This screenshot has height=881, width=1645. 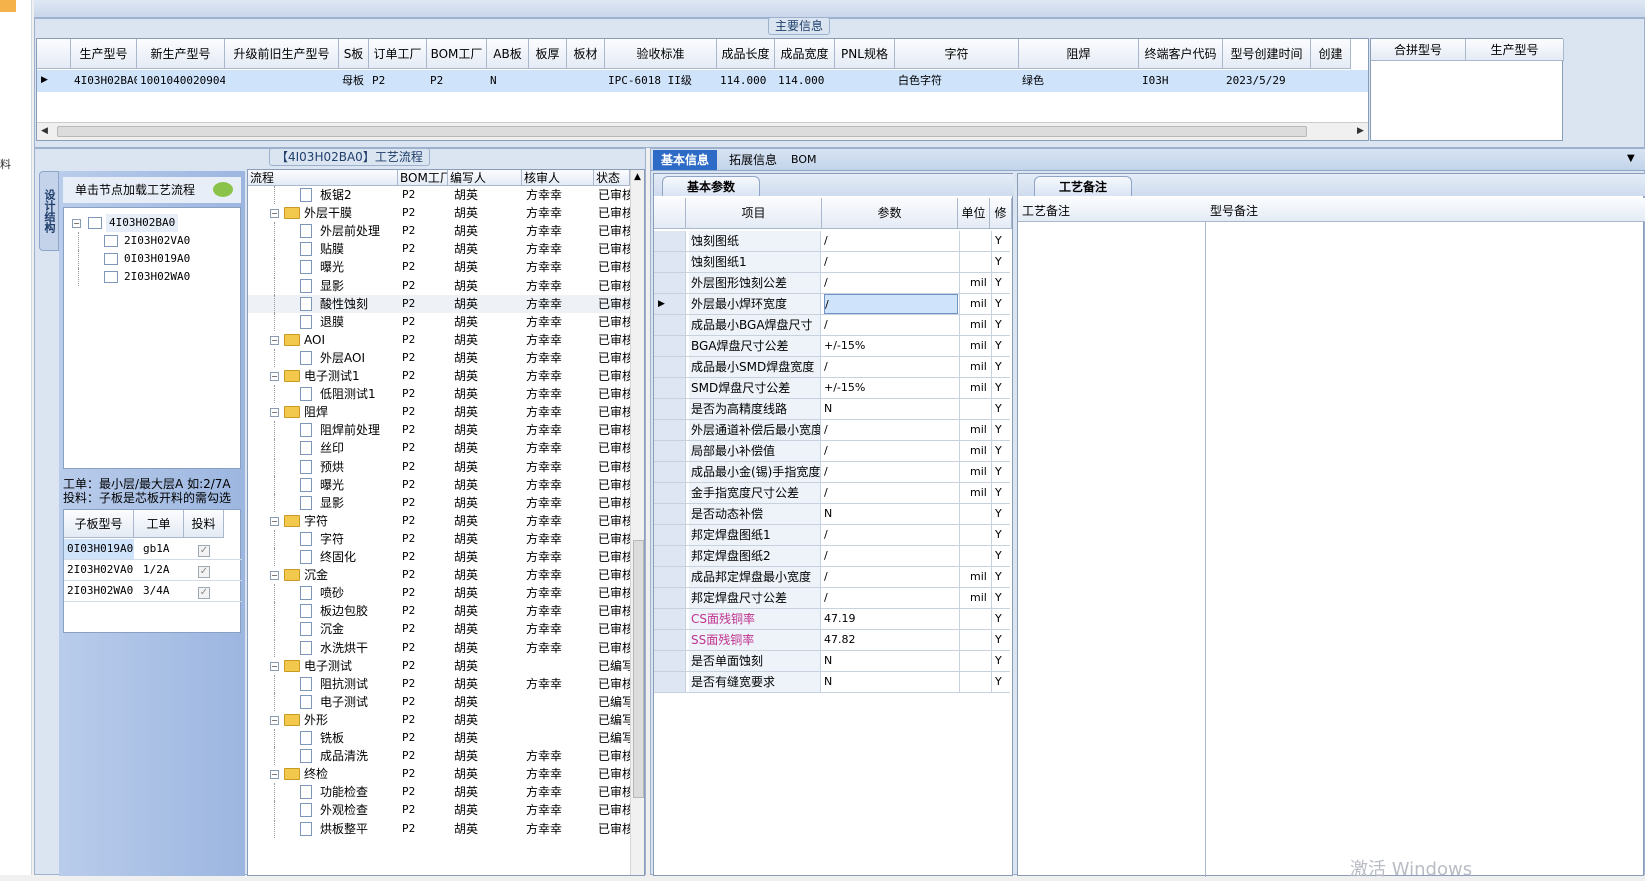 I want to click on sub-grid-row: 0I03H019A0 gb1A ✓, so click(x=153, y=549).